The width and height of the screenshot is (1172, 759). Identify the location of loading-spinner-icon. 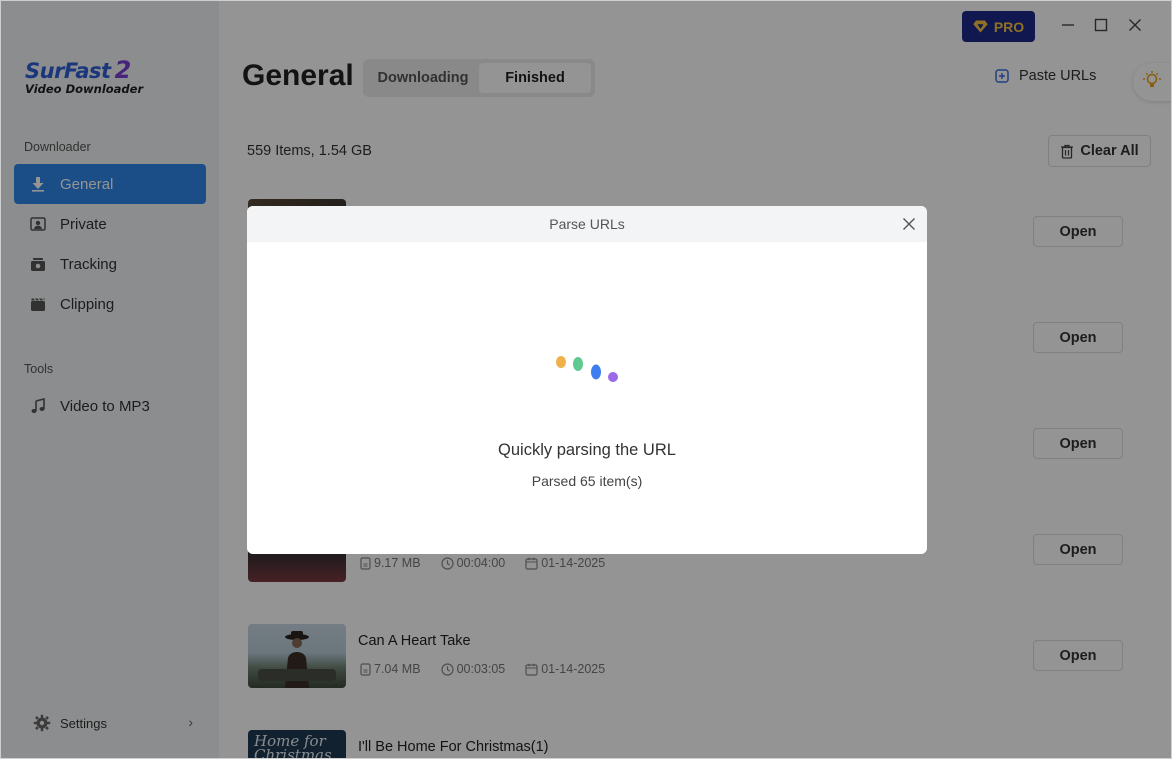
(587, 369).